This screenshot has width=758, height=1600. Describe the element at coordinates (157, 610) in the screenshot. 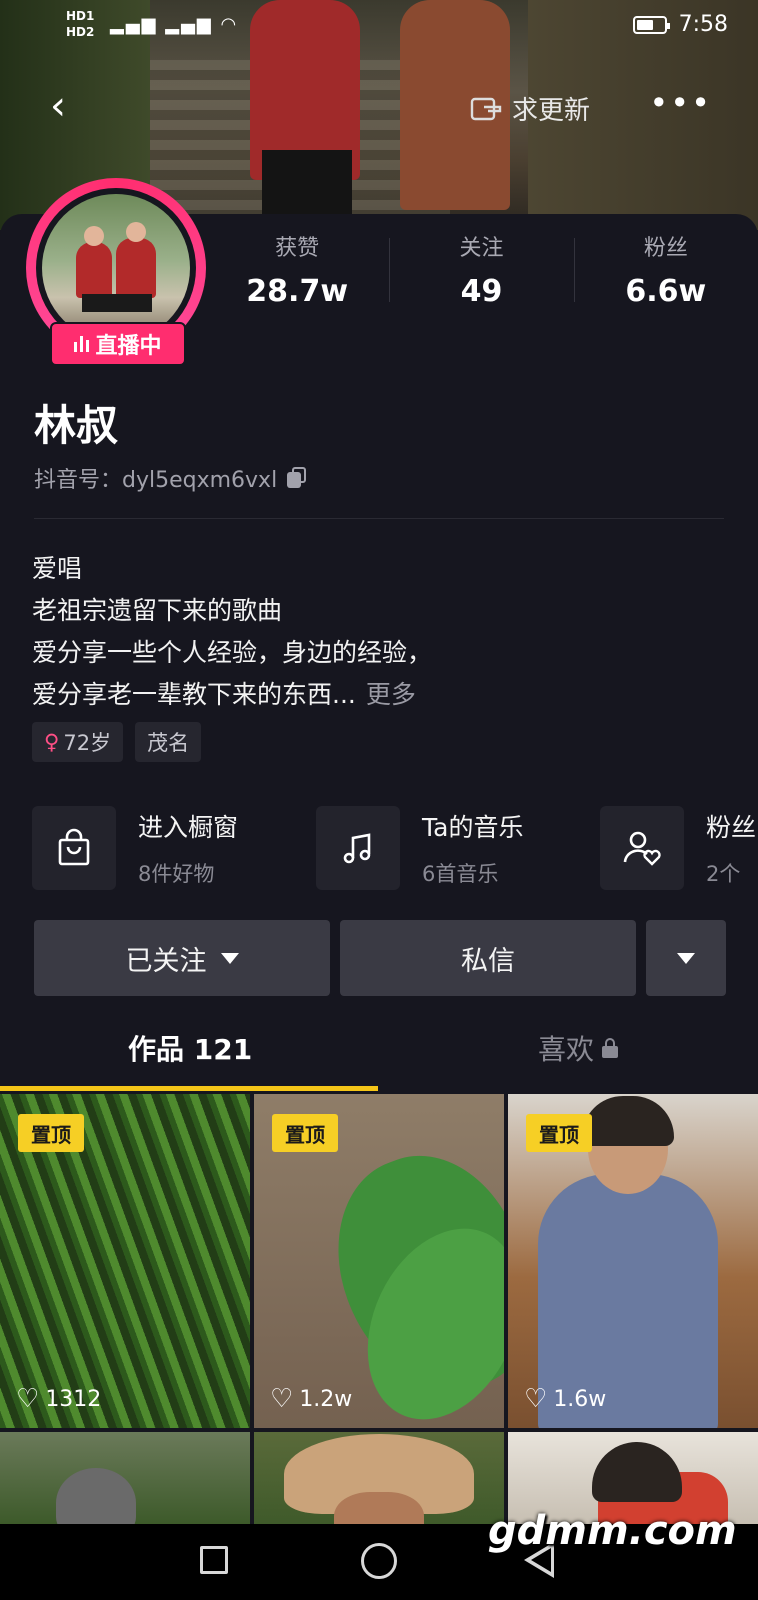

I see `bio-line: 老祖宗遗留下来的歌曲` at that location.